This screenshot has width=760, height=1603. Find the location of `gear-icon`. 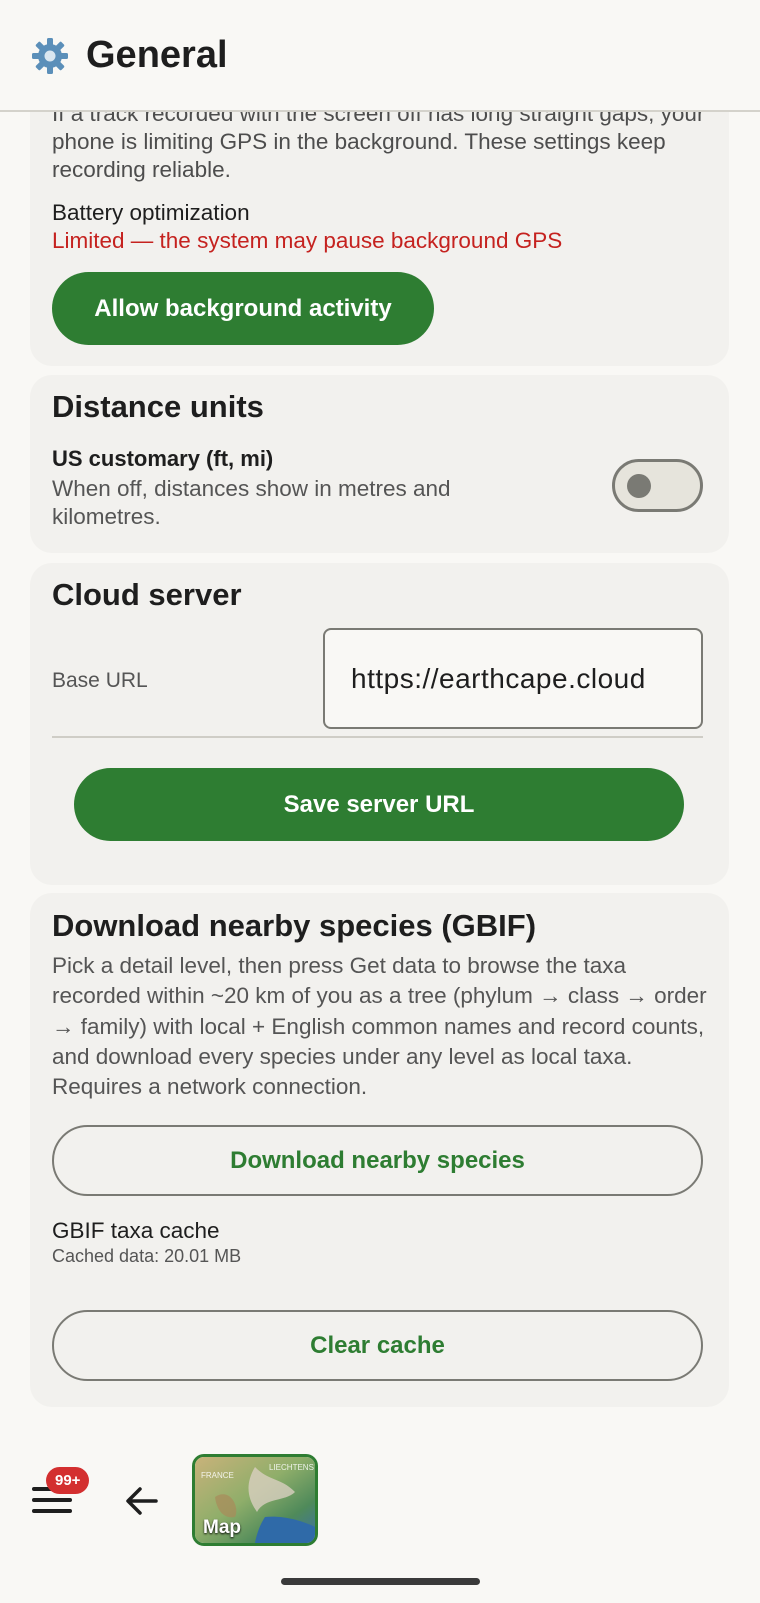

gear-icon is located at coordinates (50, 56).